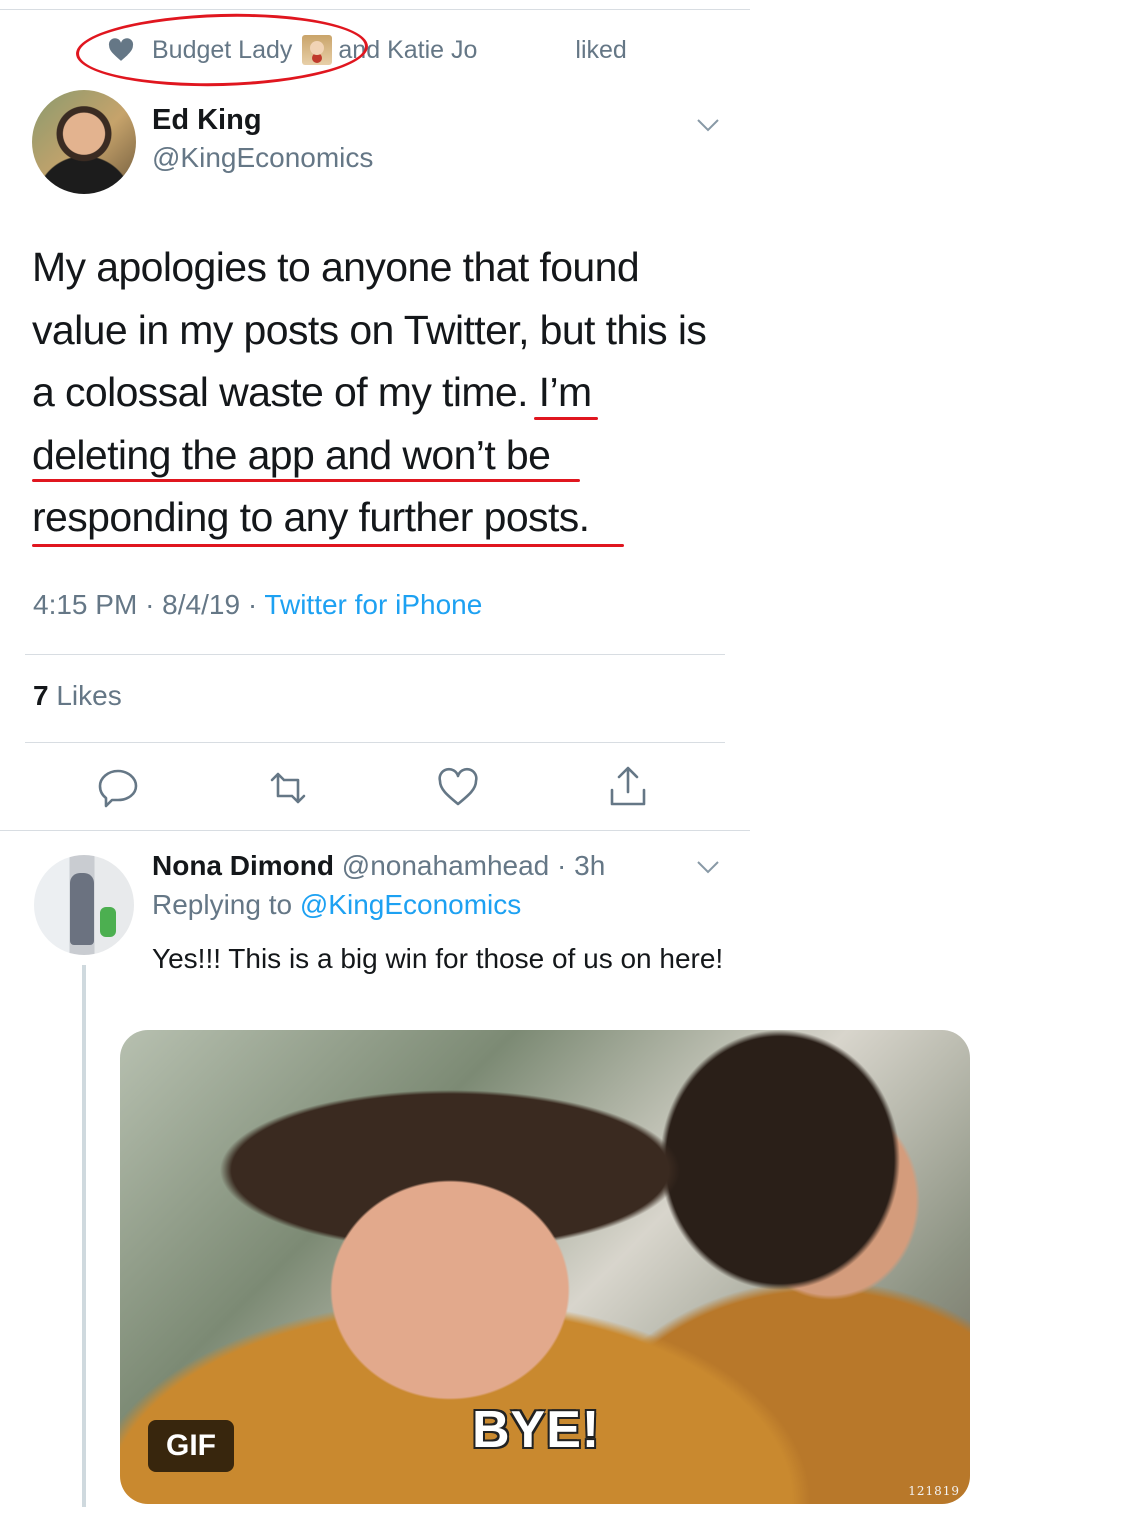 This screenshot has width=1125, height=1517. What do you see at coordinates (375, 9) in the screenshot?
I see `top-divider` at bounding box center [375, 9].